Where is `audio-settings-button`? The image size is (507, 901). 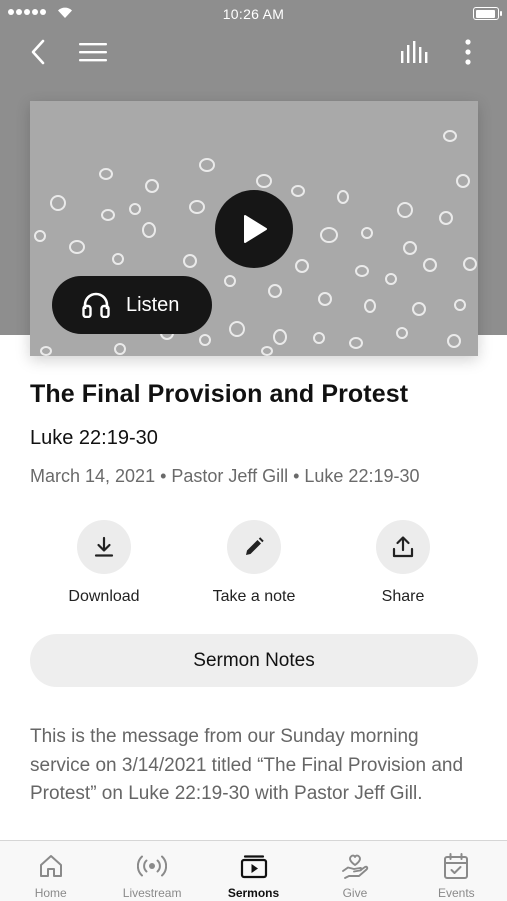 audio-settings-button is located at coordinates (415, 52).